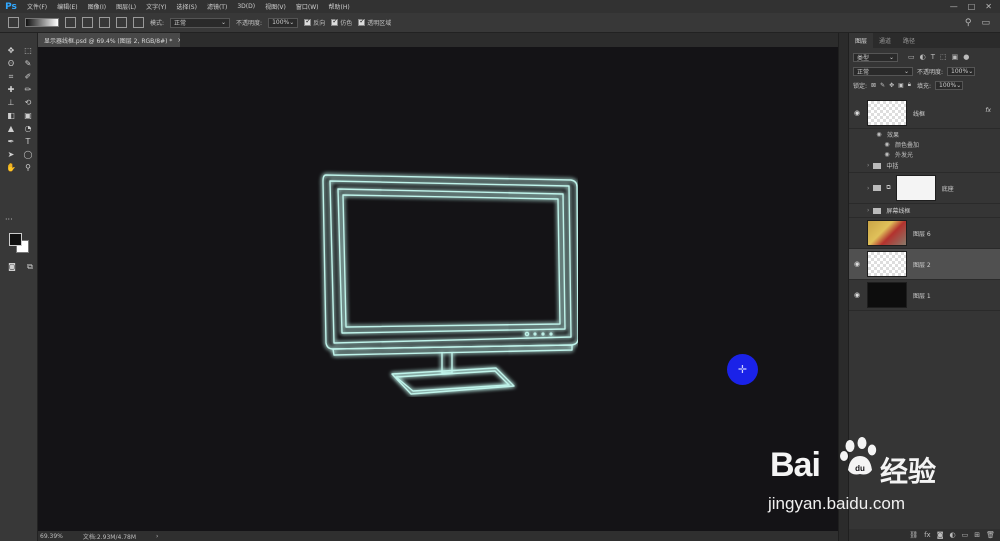  What do you see at coordinates (28, 90) in the screenshot?
I see `brush-tool-icon: ✏` at bounding box center [28, 90].